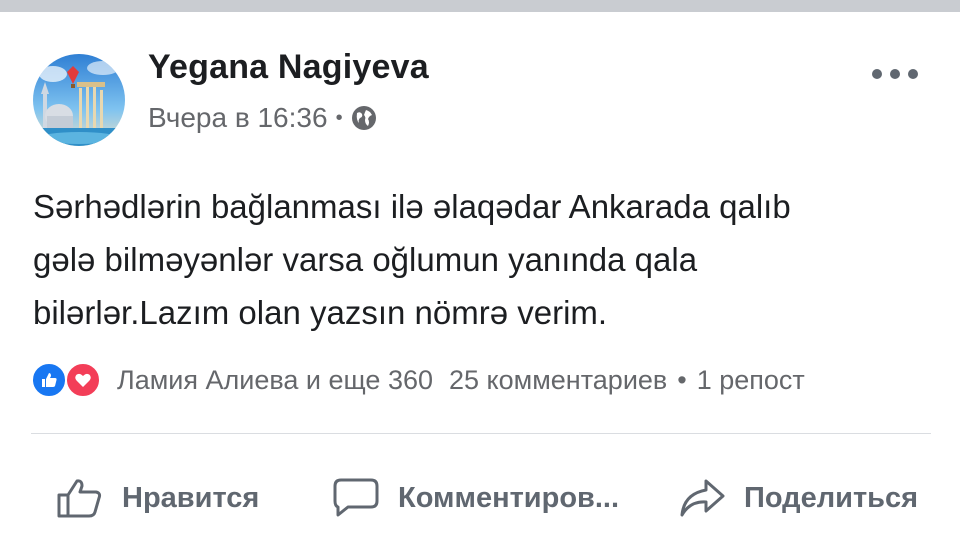  What do you see at coordinates (275, 380) in the screenshot?
I see `reaction-names: Ламия Алиева и еще 360` at bounding box center [275, 380].